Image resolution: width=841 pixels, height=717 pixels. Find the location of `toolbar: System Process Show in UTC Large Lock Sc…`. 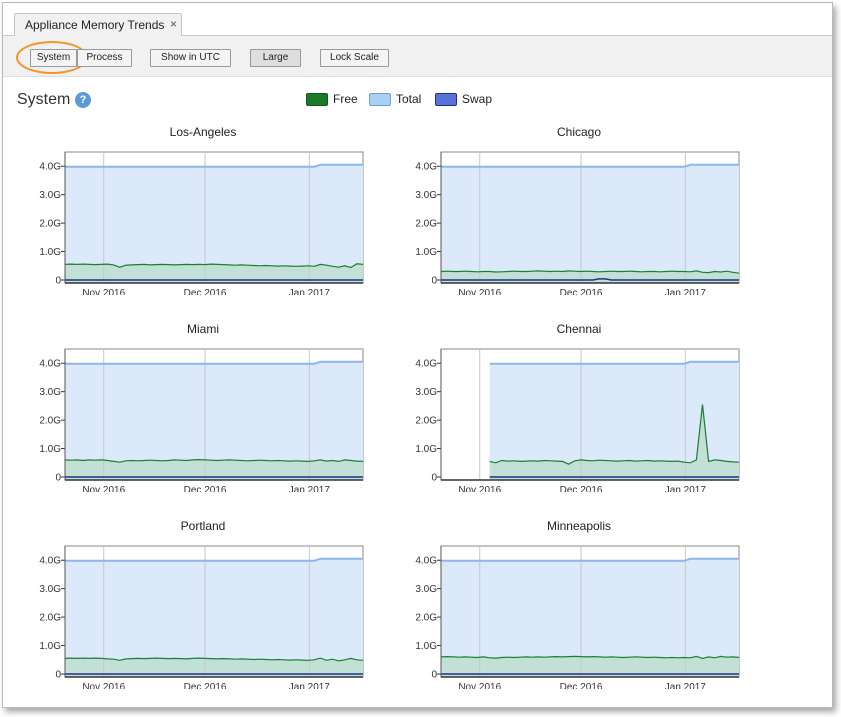

toolbar: System Process Show in UTC Large Lock Sc… is located at coordinates (417, 56).